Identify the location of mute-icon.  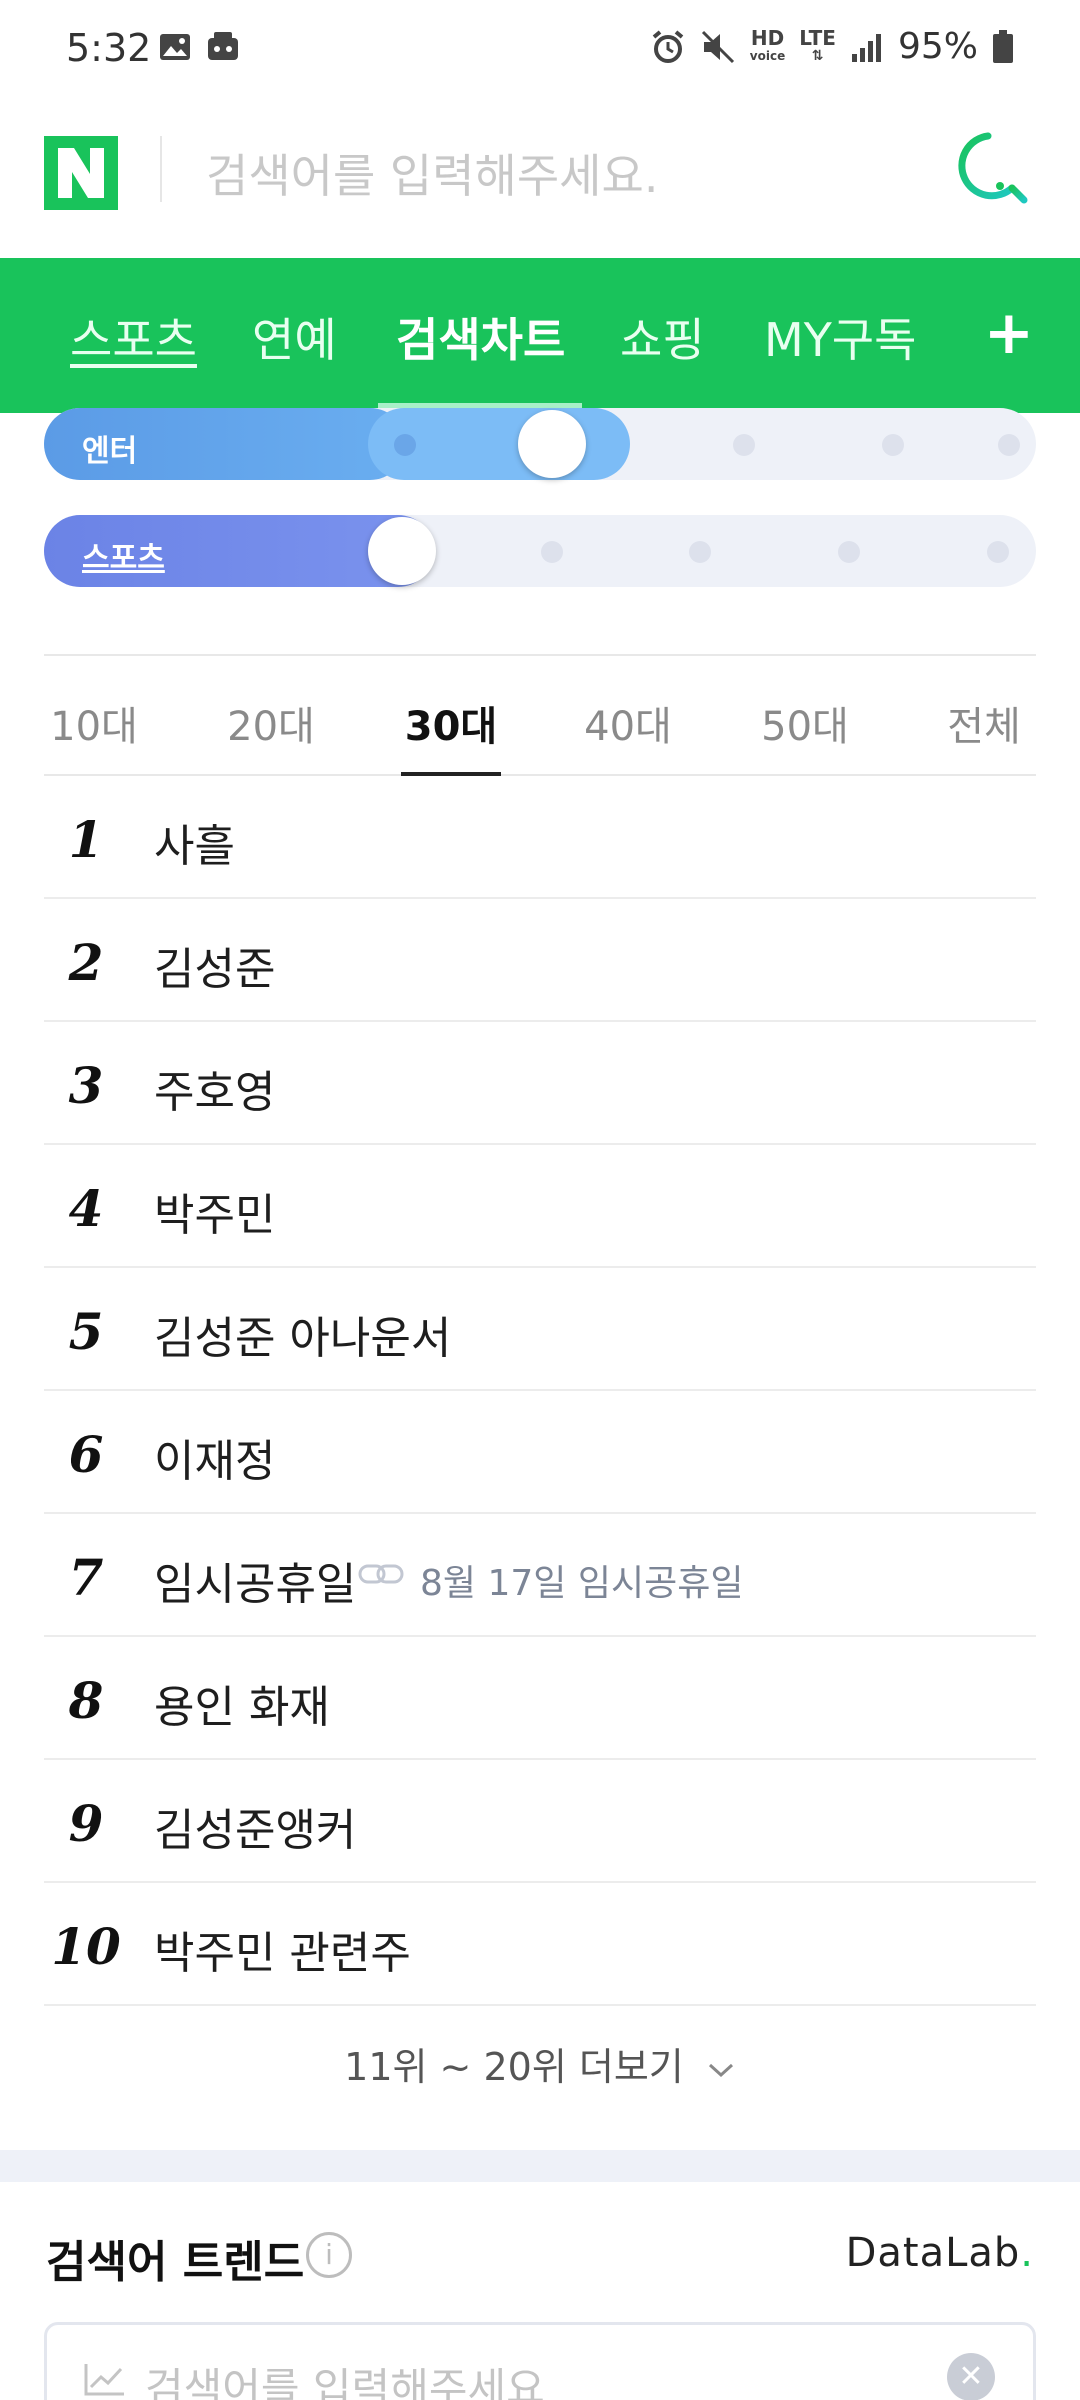
(717, 46).